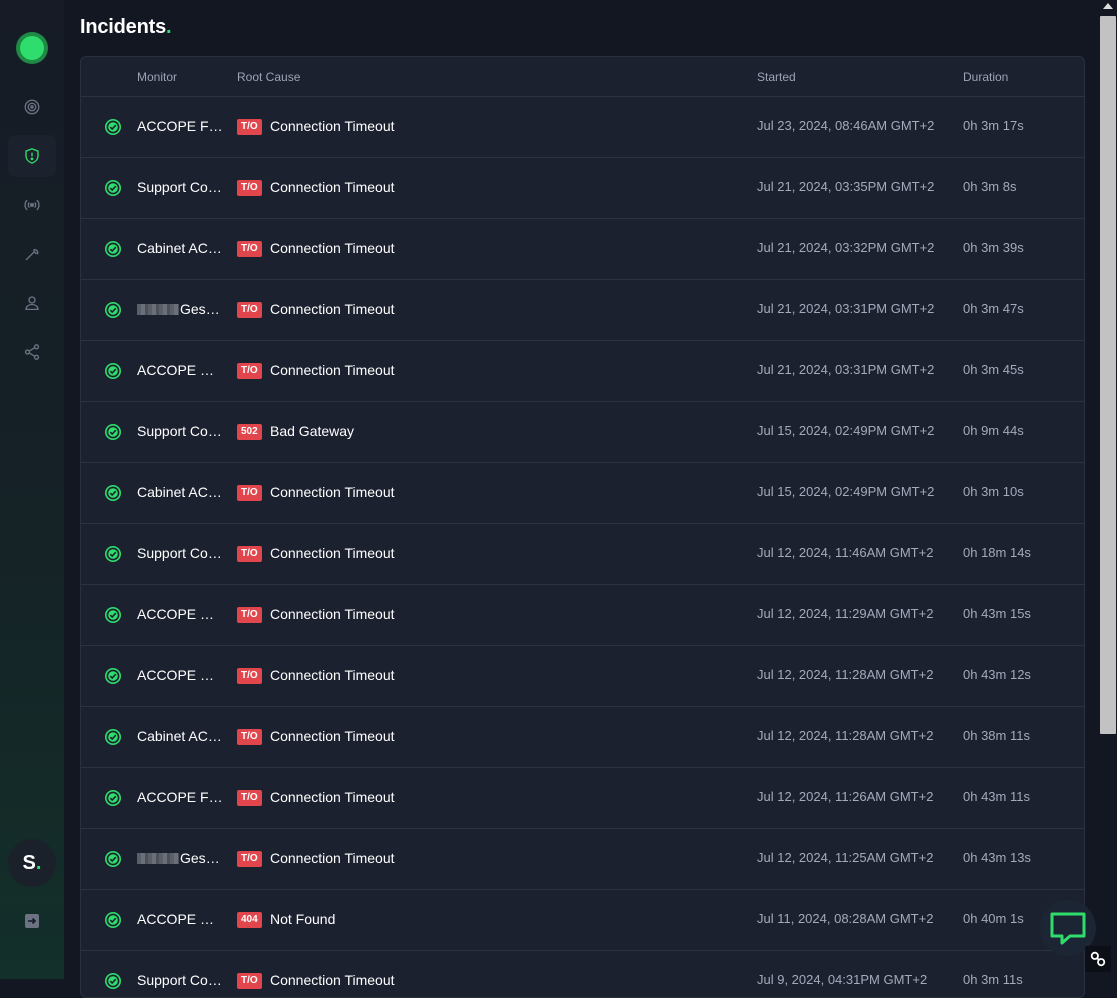 The image size is (1117, 998). Describe the element at coordinates (845, 613) in the screenshot. I see `started-time: Jul 12, 2024, 11:29AM GMT+2` at that location.